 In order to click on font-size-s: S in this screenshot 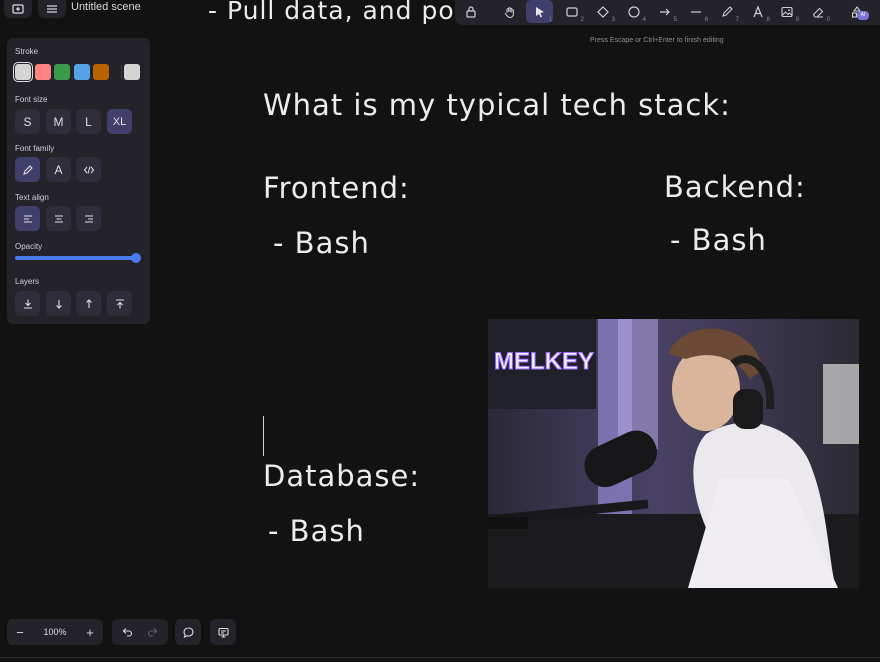, I will do `click(27, 121)`.